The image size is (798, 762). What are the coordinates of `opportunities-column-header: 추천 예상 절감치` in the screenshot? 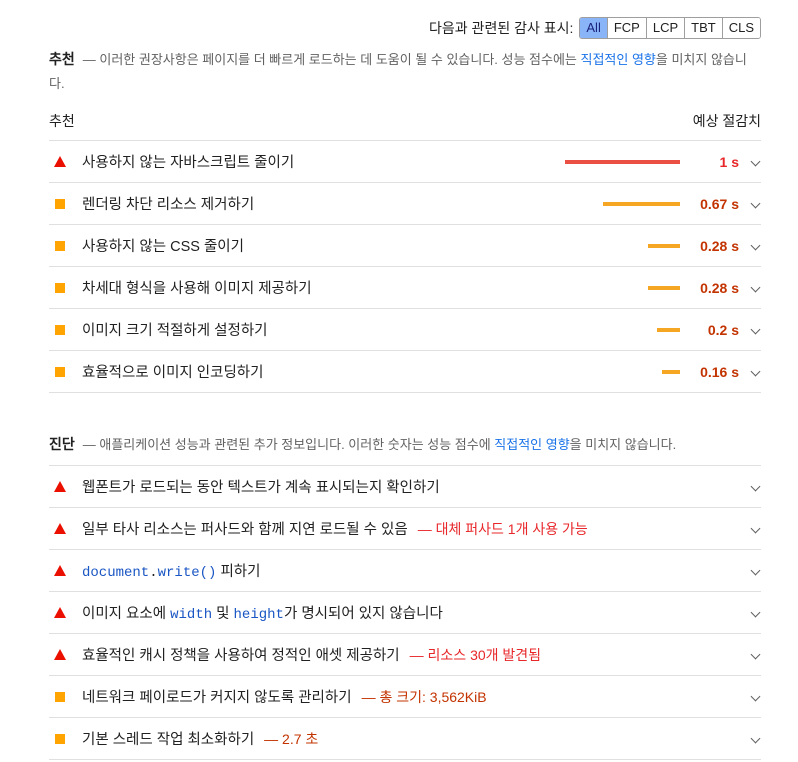 It's located at (405, 122).